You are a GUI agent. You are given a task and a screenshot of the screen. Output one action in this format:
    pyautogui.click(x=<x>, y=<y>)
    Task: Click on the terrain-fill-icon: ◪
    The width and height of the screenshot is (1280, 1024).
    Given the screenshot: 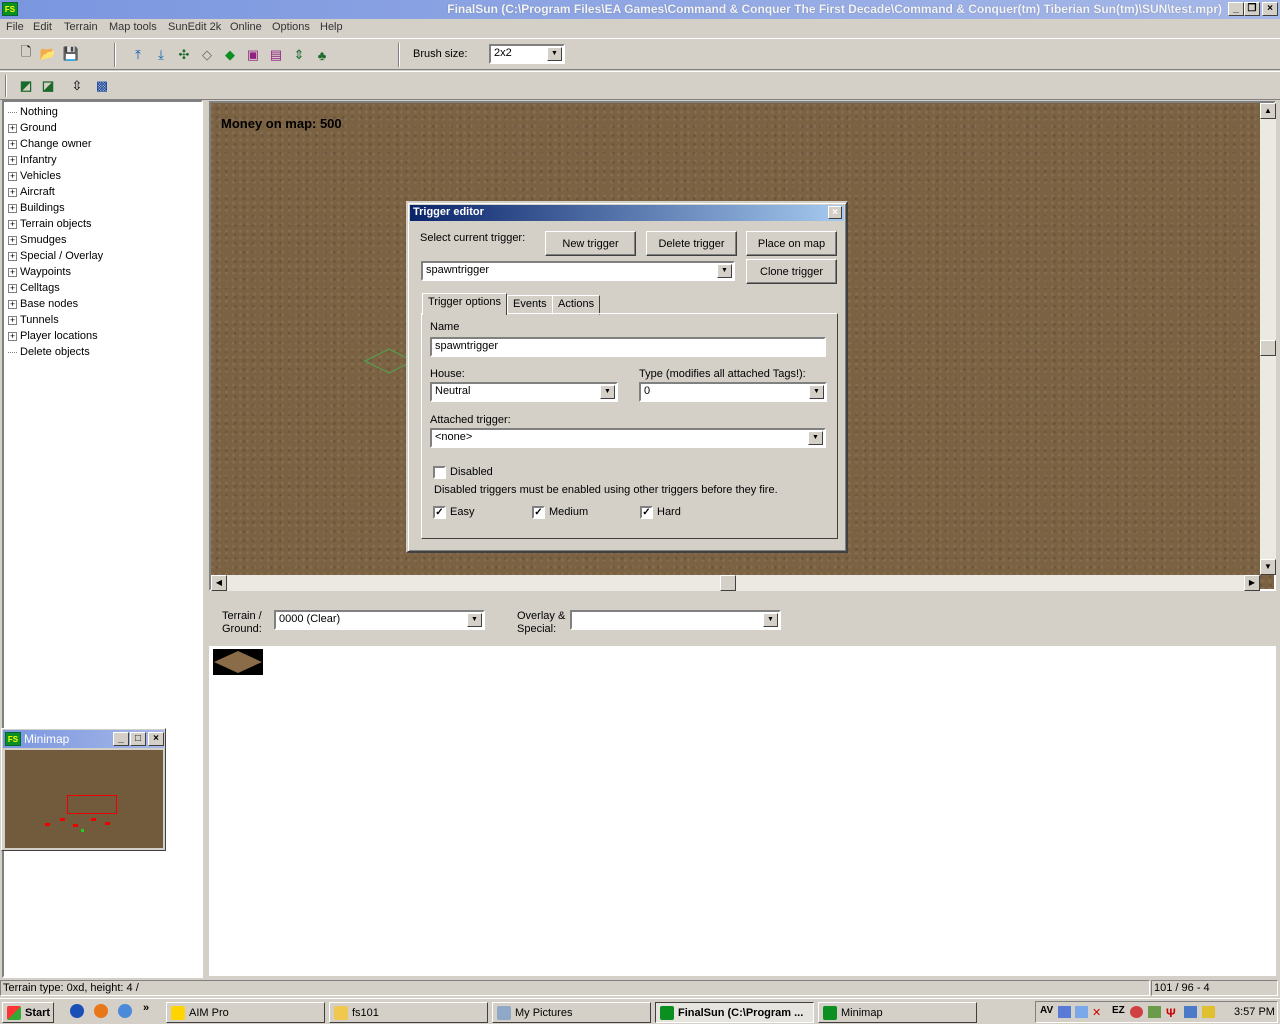 What is the action you would take?
    pyautogui.click(x=48, y=86)
    